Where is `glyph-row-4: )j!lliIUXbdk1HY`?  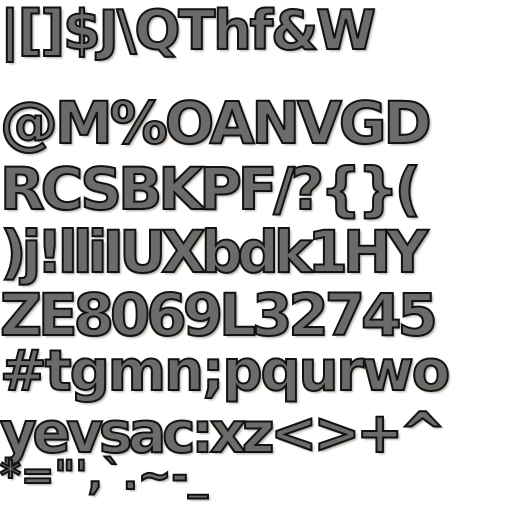
glyph-row-4: )j!lliIUXbdk1HY is located at coordinates (214, 252).